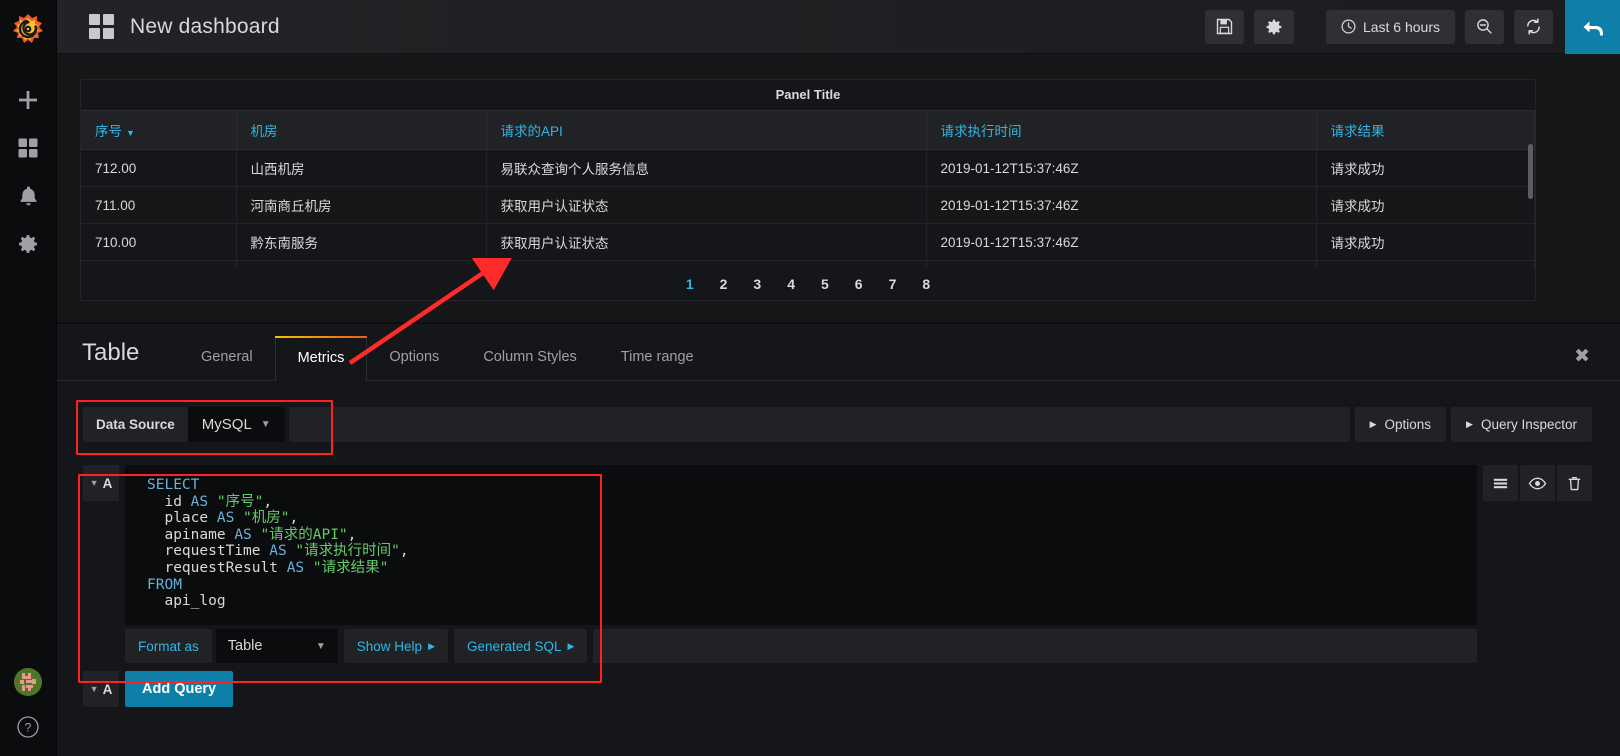 Image resolution: width=1620 pixels, height=756 pixels. What do you see at coordinates (706, 130) in the screenshot?
I see `table-column-header: 请求的API` at bounding box center [706, 130].